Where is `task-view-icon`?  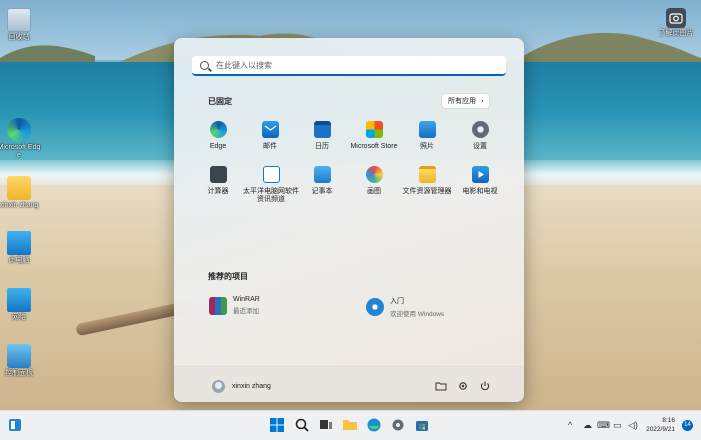
task-view-icon is located at coordinates (326, 425).